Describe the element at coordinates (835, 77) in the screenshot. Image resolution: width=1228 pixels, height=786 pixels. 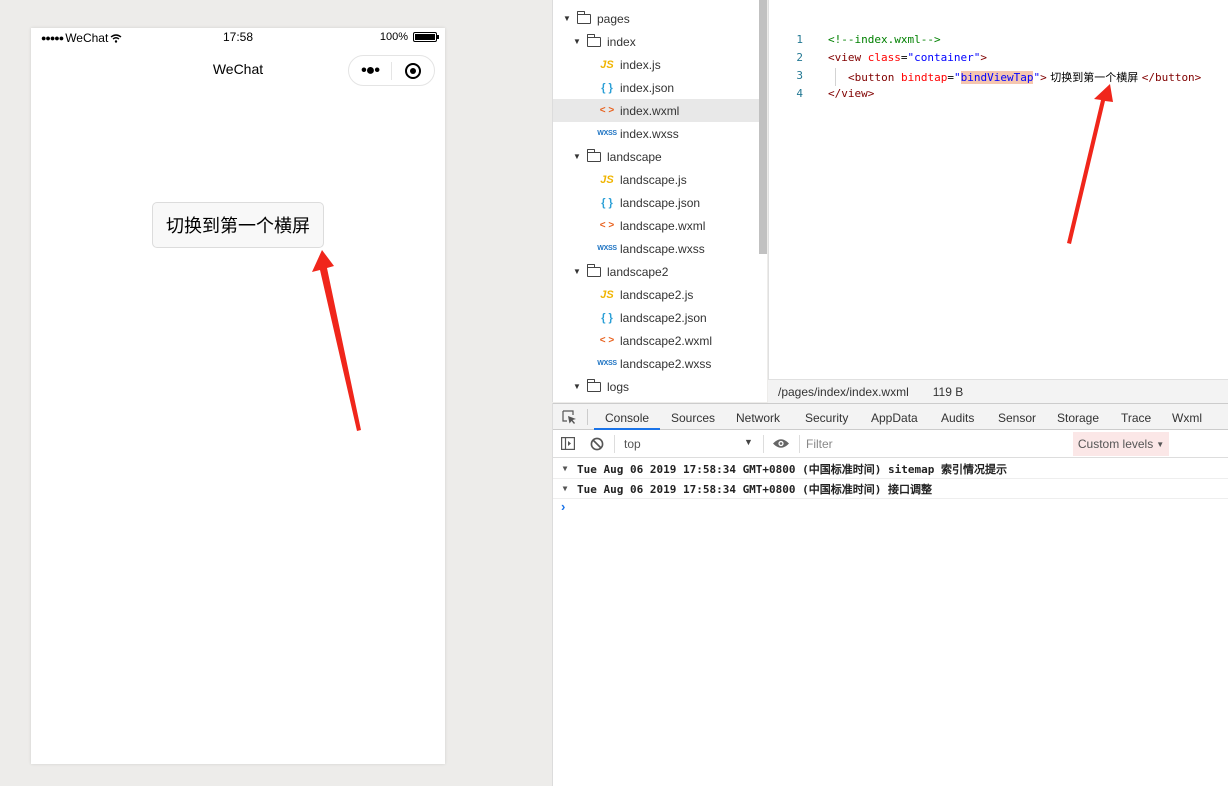
I see `indent-guide` at that location.